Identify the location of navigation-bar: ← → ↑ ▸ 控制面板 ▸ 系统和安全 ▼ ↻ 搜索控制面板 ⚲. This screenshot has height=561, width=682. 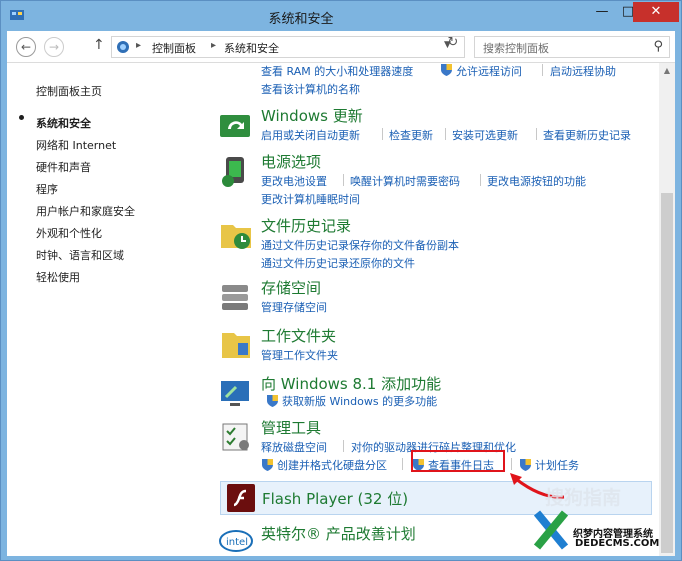
(341, 47).